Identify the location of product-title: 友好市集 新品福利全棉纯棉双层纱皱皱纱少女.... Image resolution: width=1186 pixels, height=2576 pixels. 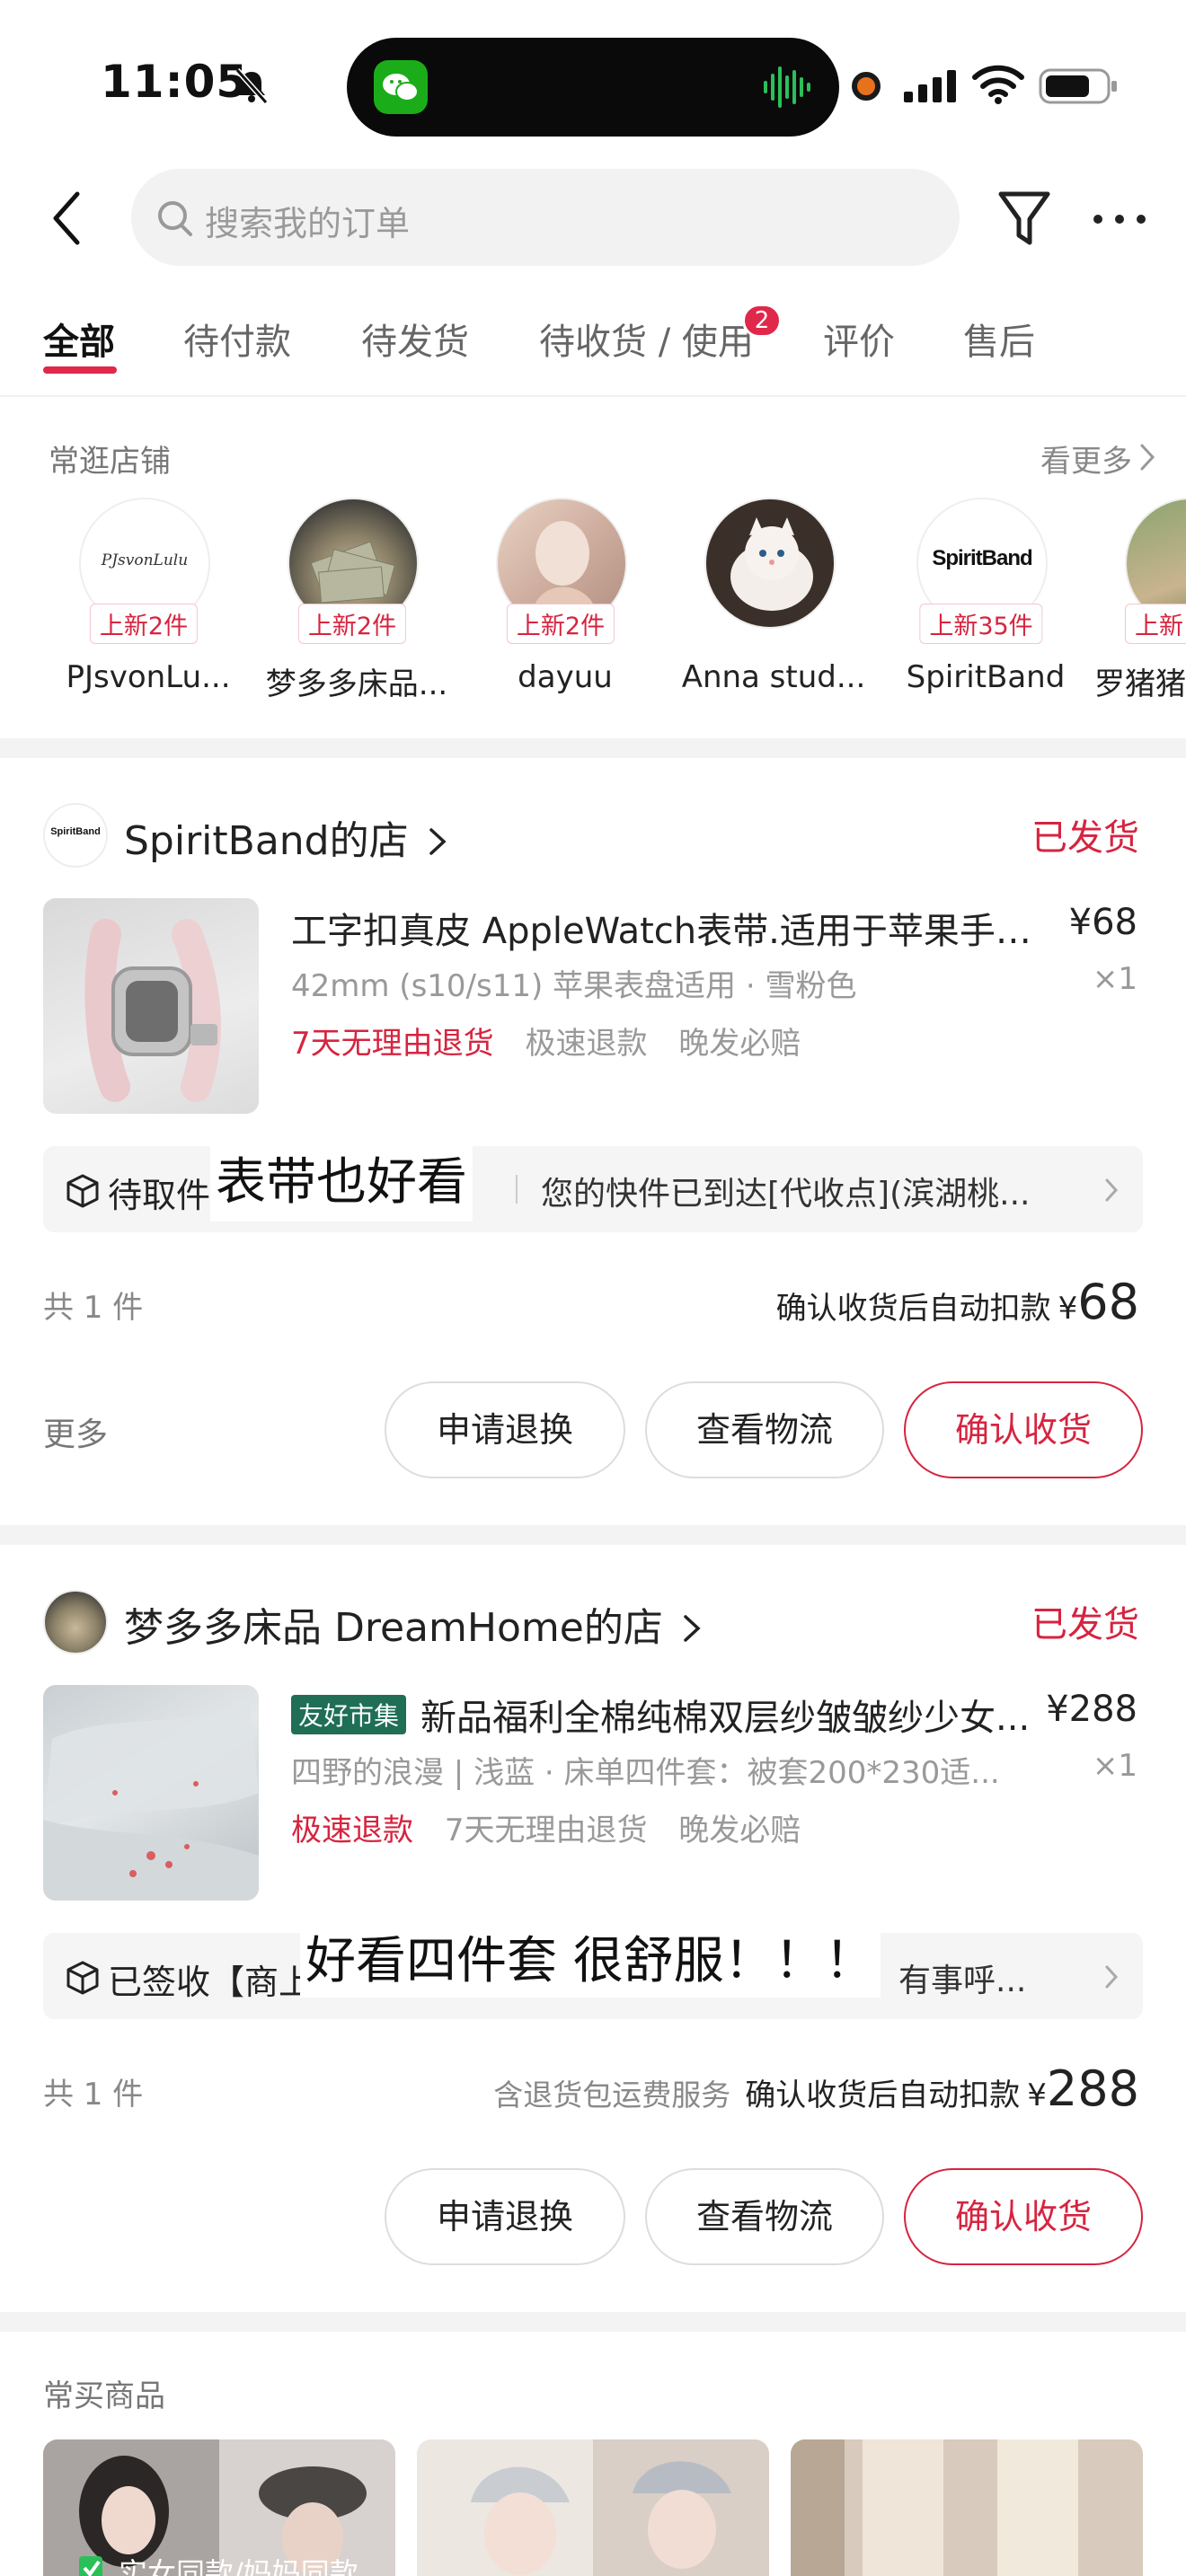
(668, 1715).